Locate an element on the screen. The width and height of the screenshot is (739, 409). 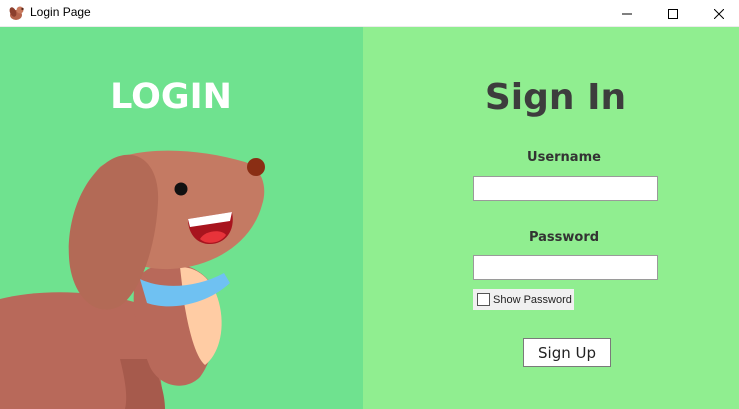
dog-app-icon is located at coordinates (16, 13).